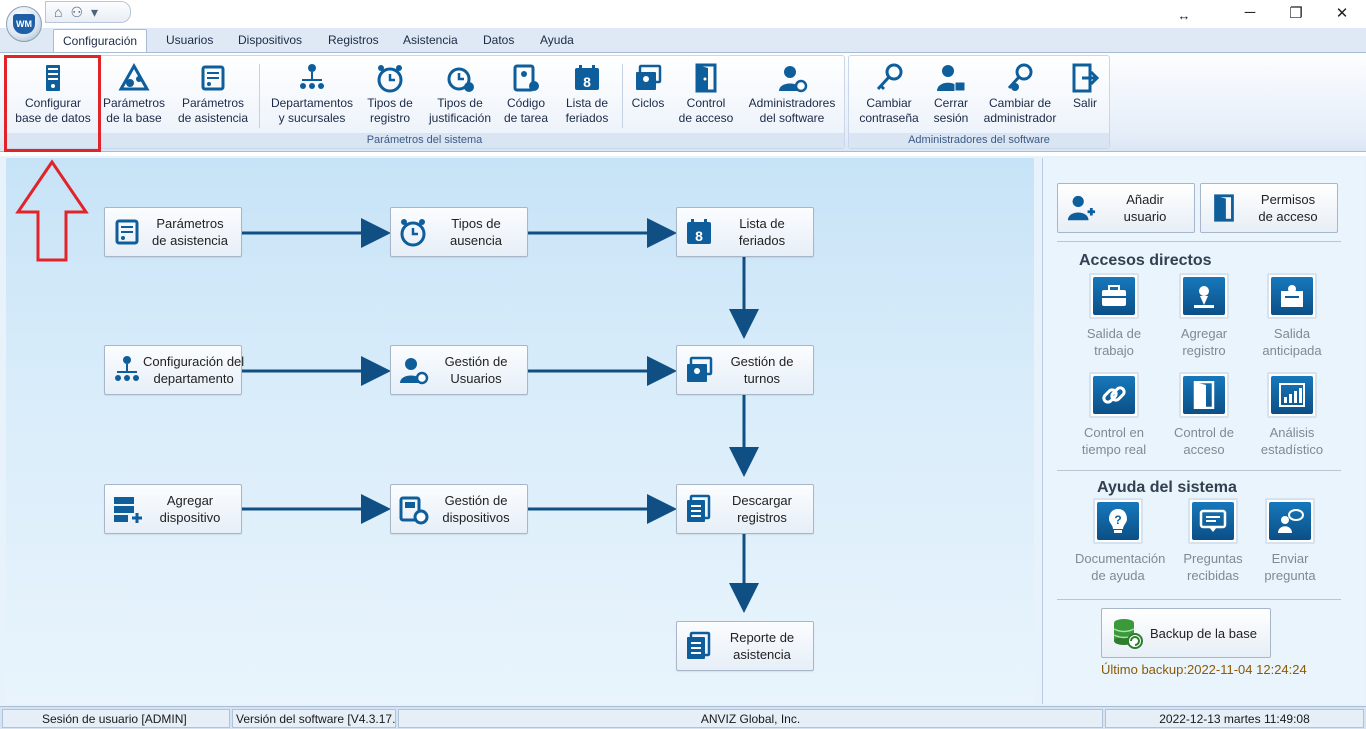 The width and height of the screenshot is (1366, 729). I want to click on help-label: Enviar pregunta, so click(1290, 567).